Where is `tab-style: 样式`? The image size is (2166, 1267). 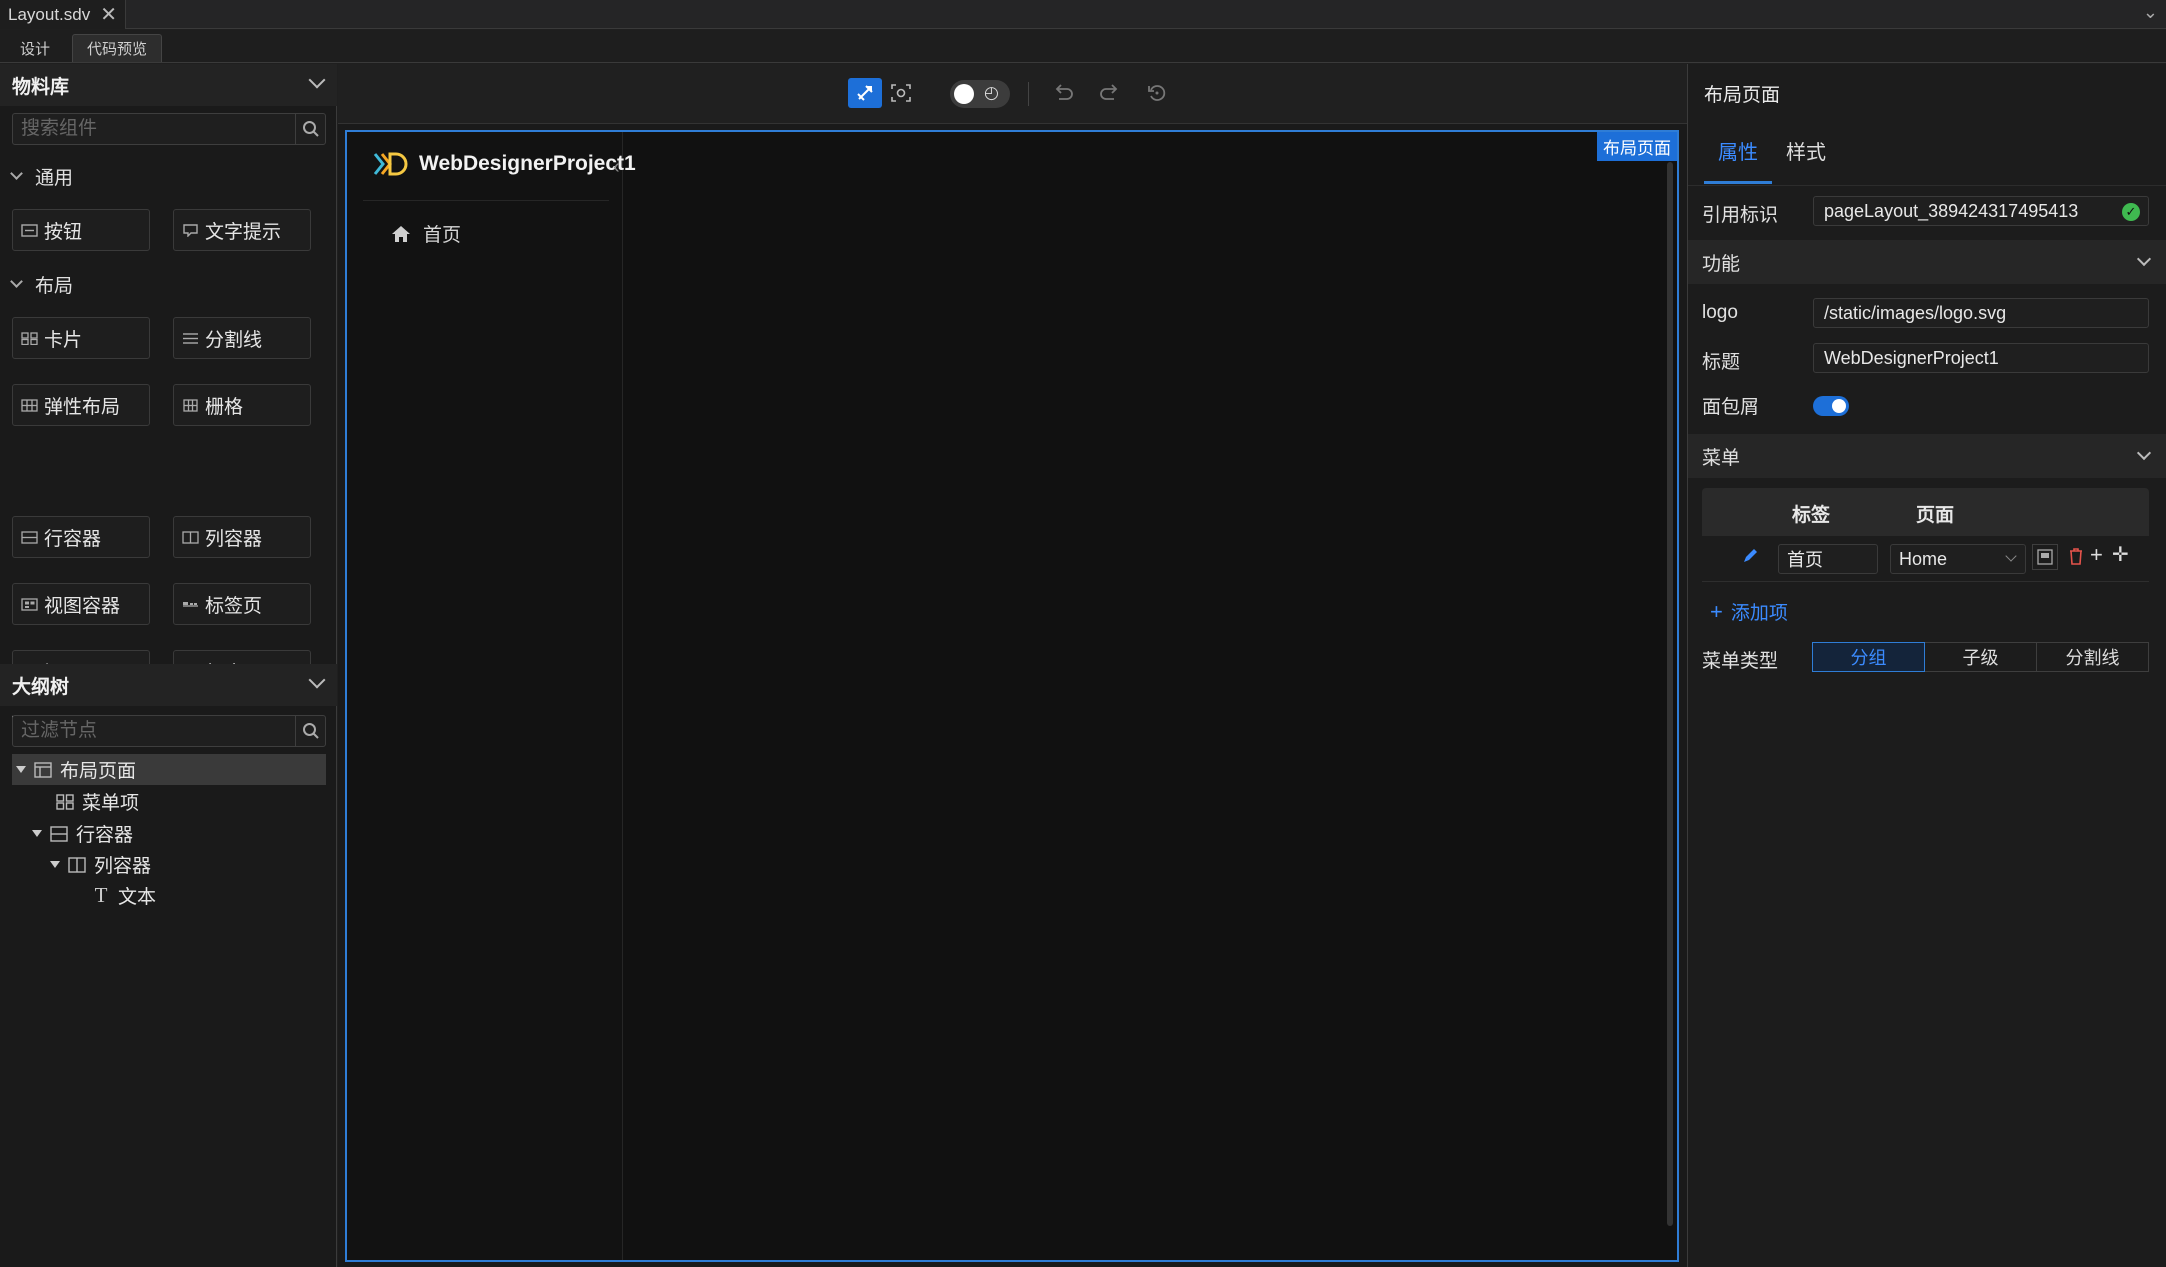
tab-style: 样式 is located at coordinates (1806, 158).